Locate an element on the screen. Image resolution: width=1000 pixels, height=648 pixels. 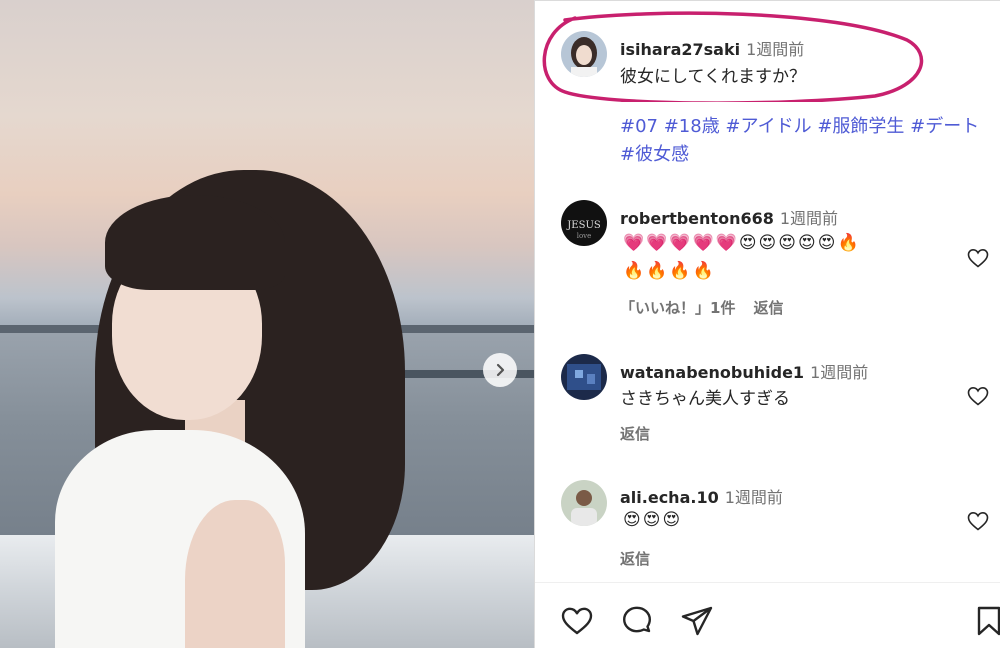
post-hashtags: #07 #18歳 #アイドル #服飾学生 #デート #彼女感 is located at coordinates (802, 141).